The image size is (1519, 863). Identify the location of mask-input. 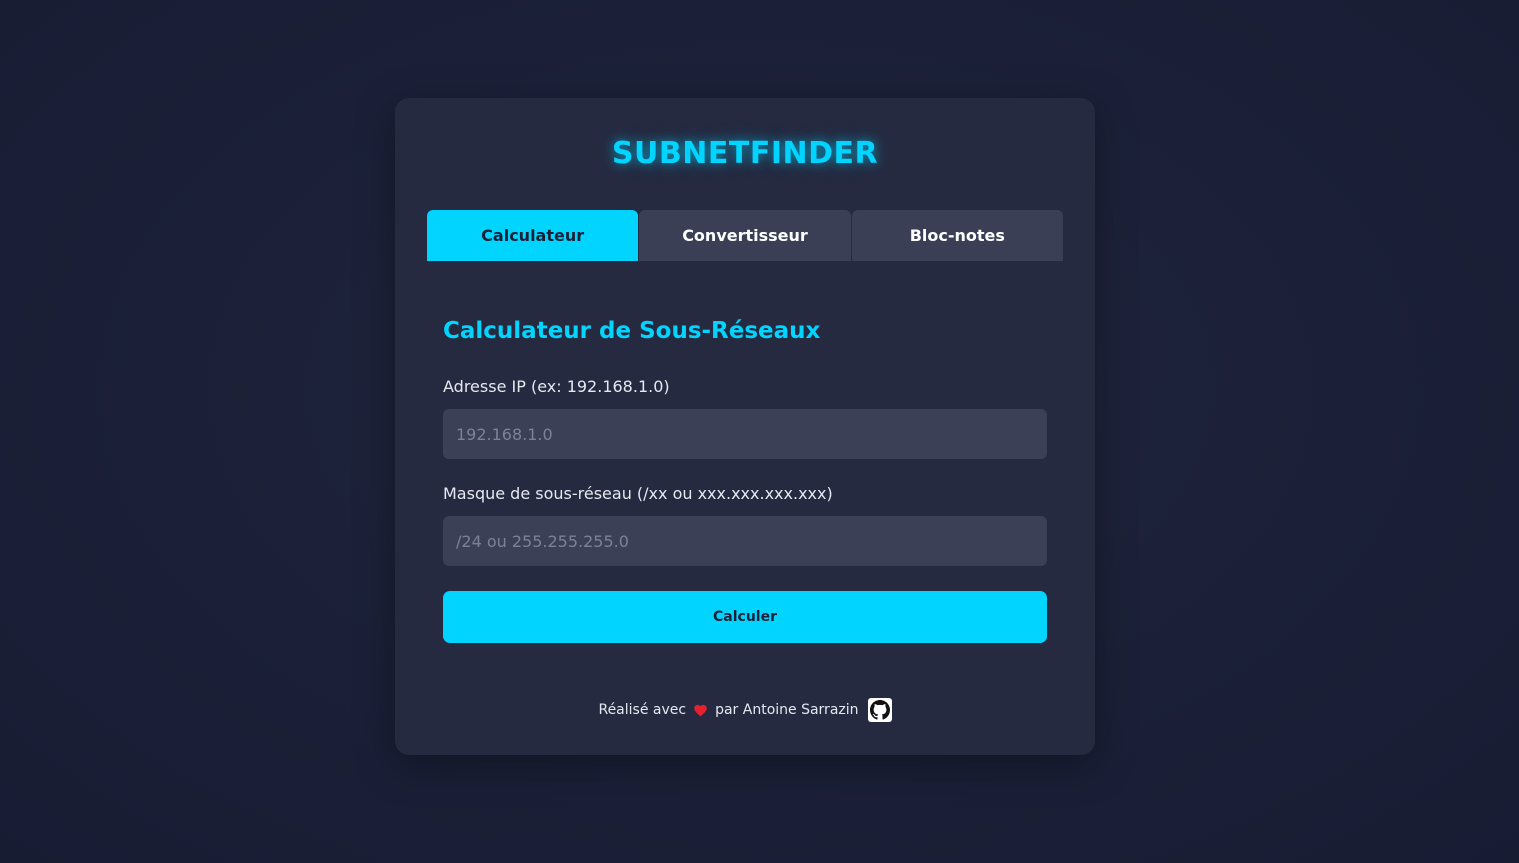
(745, 541).